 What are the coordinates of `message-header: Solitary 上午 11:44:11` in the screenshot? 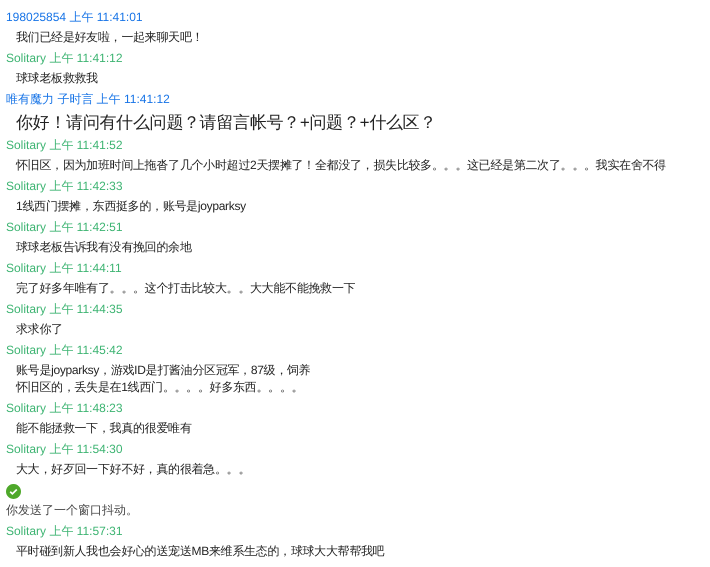 It's located at (63, 268).